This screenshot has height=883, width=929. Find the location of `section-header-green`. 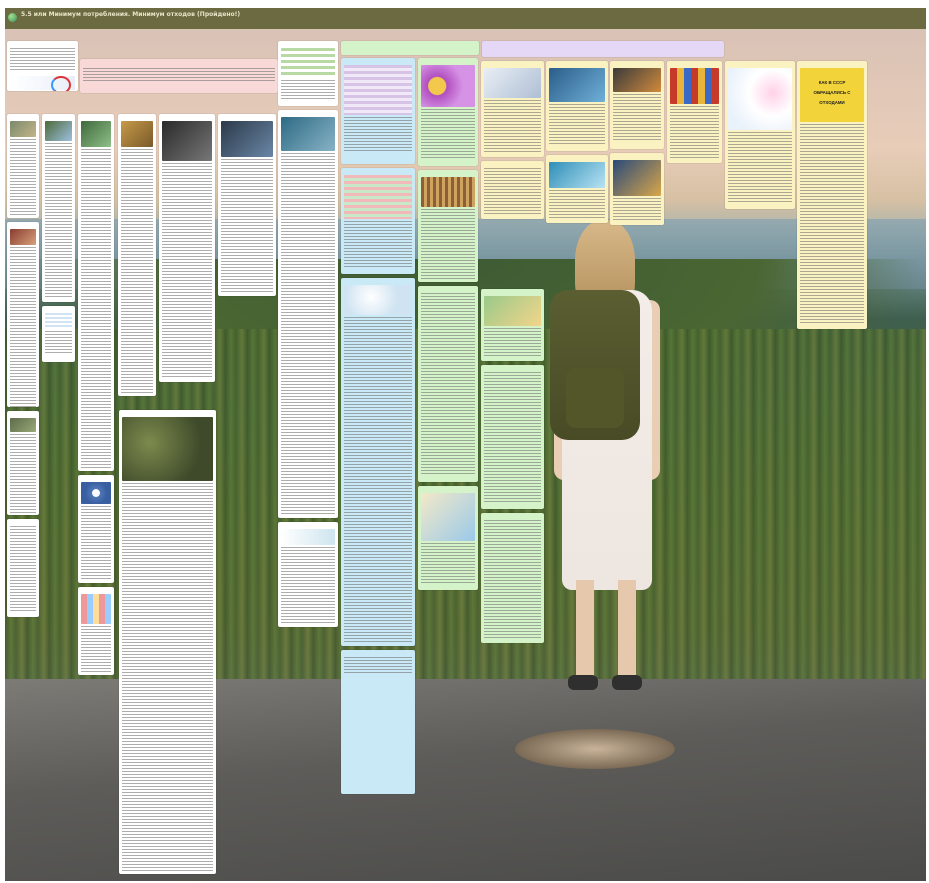

section-header-green is located at coordinates (410, 48).